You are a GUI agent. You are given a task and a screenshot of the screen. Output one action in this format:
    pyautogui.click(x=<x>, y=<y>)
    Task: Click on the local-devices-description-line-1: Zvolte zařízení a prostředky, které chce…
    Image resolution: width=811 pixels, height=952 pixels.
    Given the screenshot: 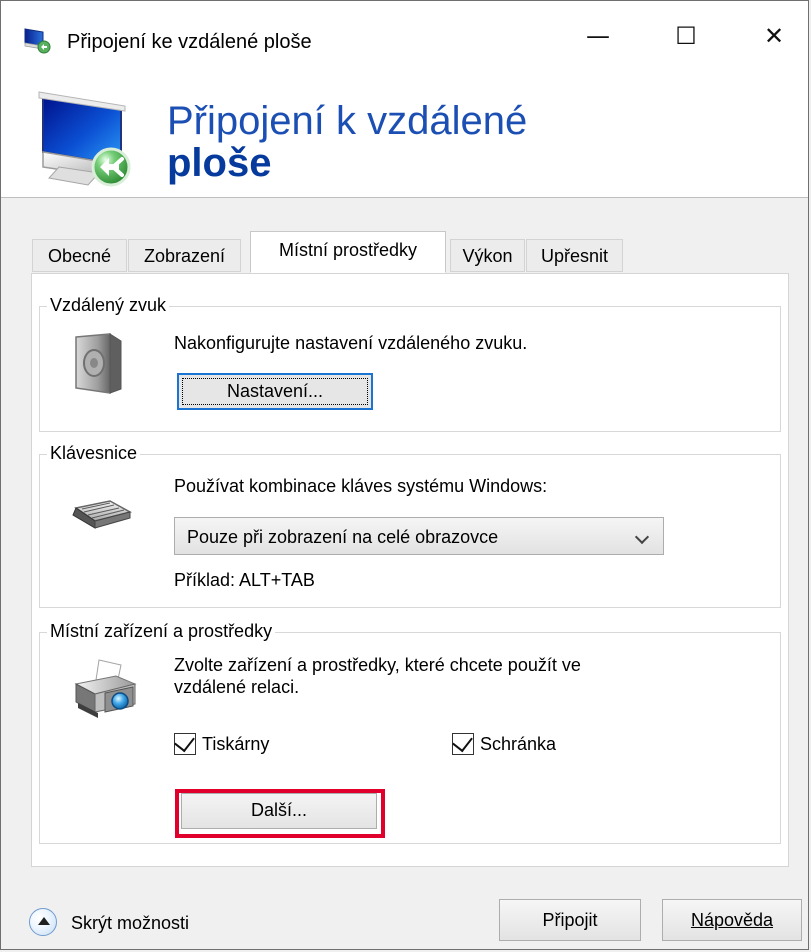 What is the action you would take?
    pyautogui.click(x=377, y=665)
    